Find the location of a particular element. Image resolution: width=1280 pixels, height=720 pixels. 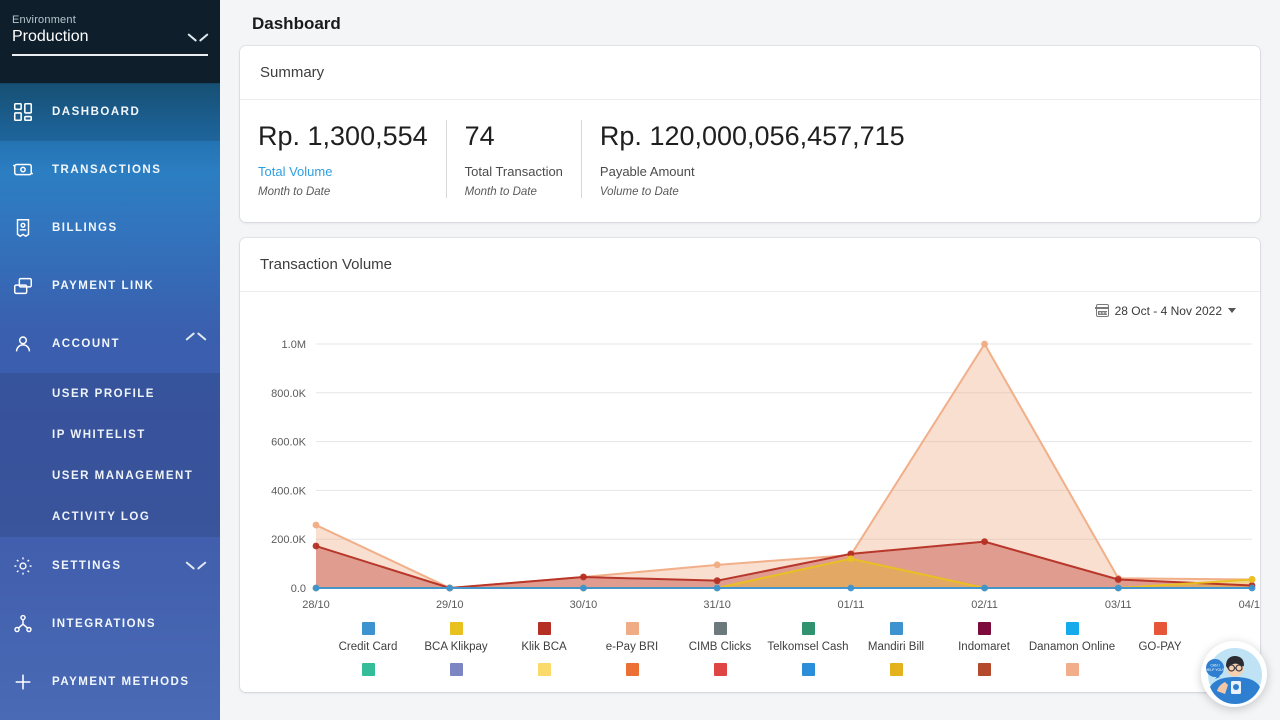

svg-text: 29/10 is located at coordinates (450, 605).